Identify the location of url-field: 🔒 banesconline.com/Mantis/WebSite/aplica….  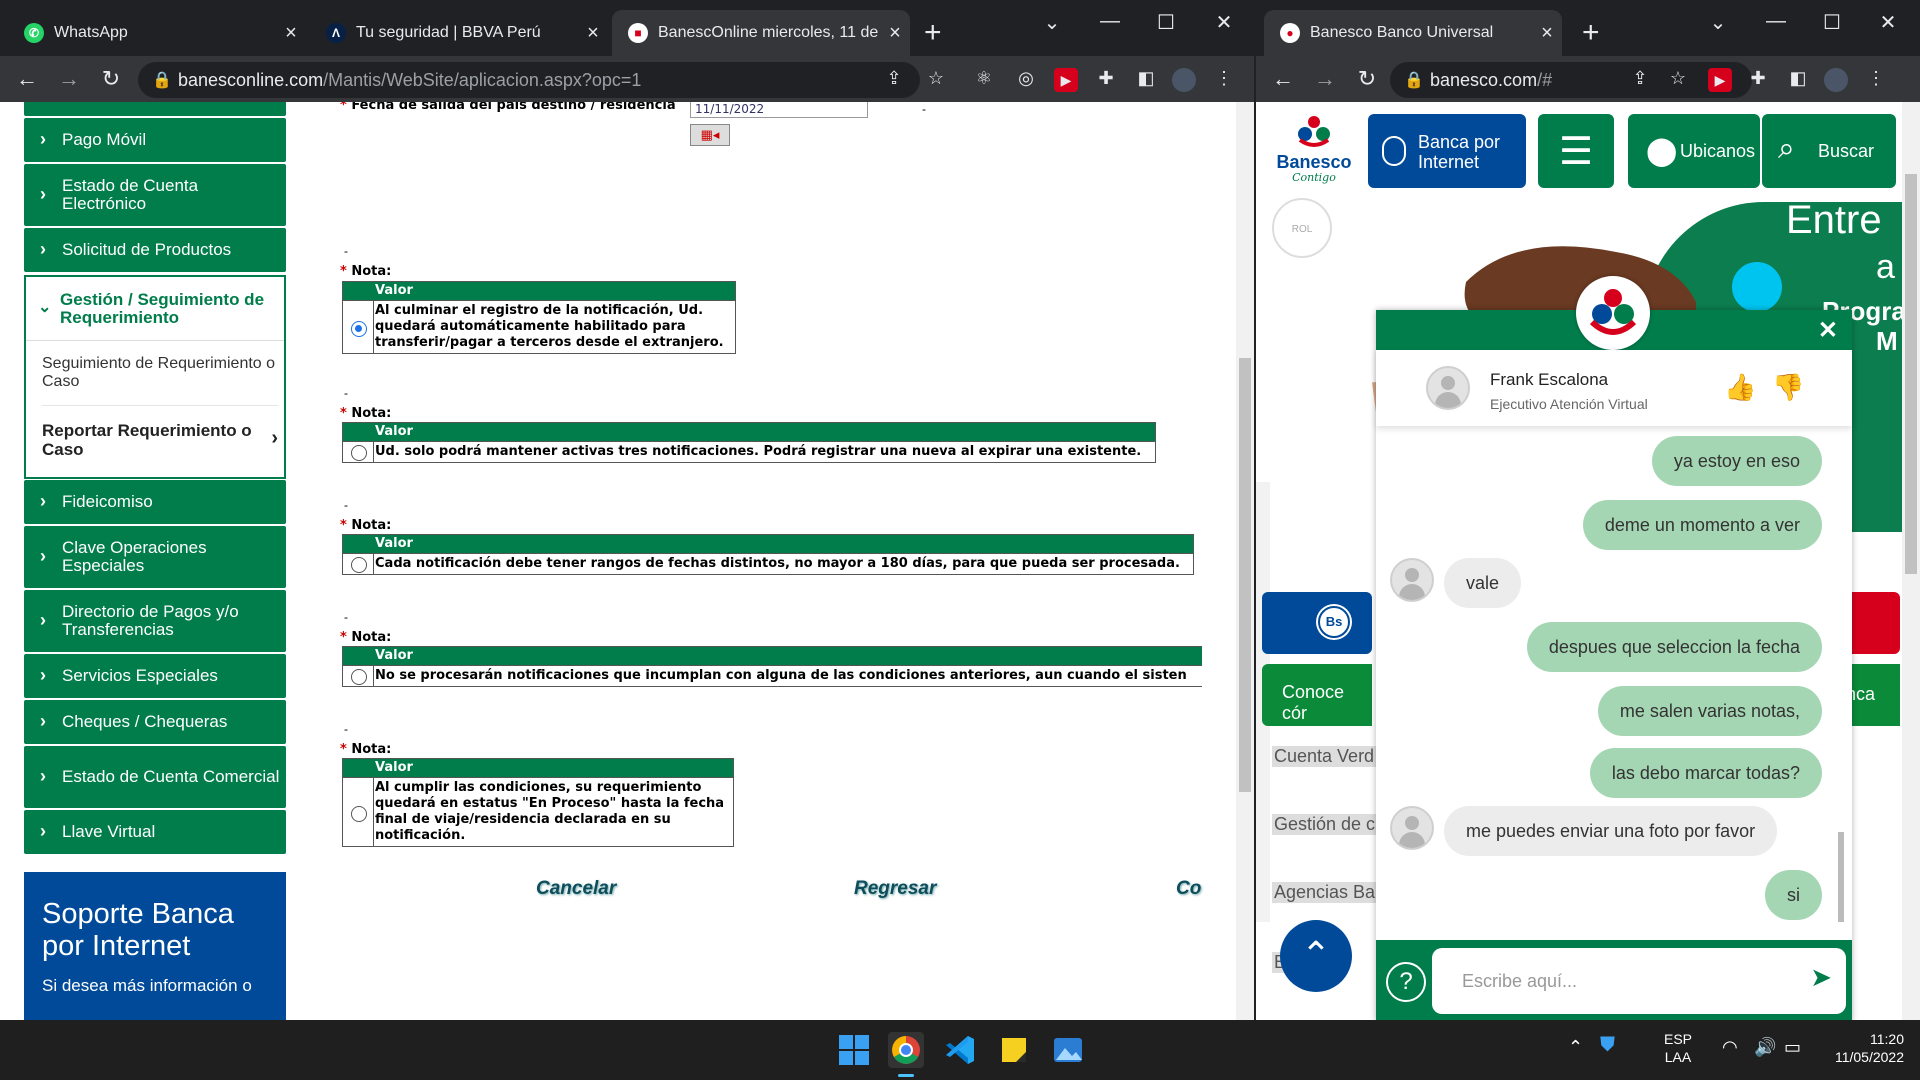
(529, 80).